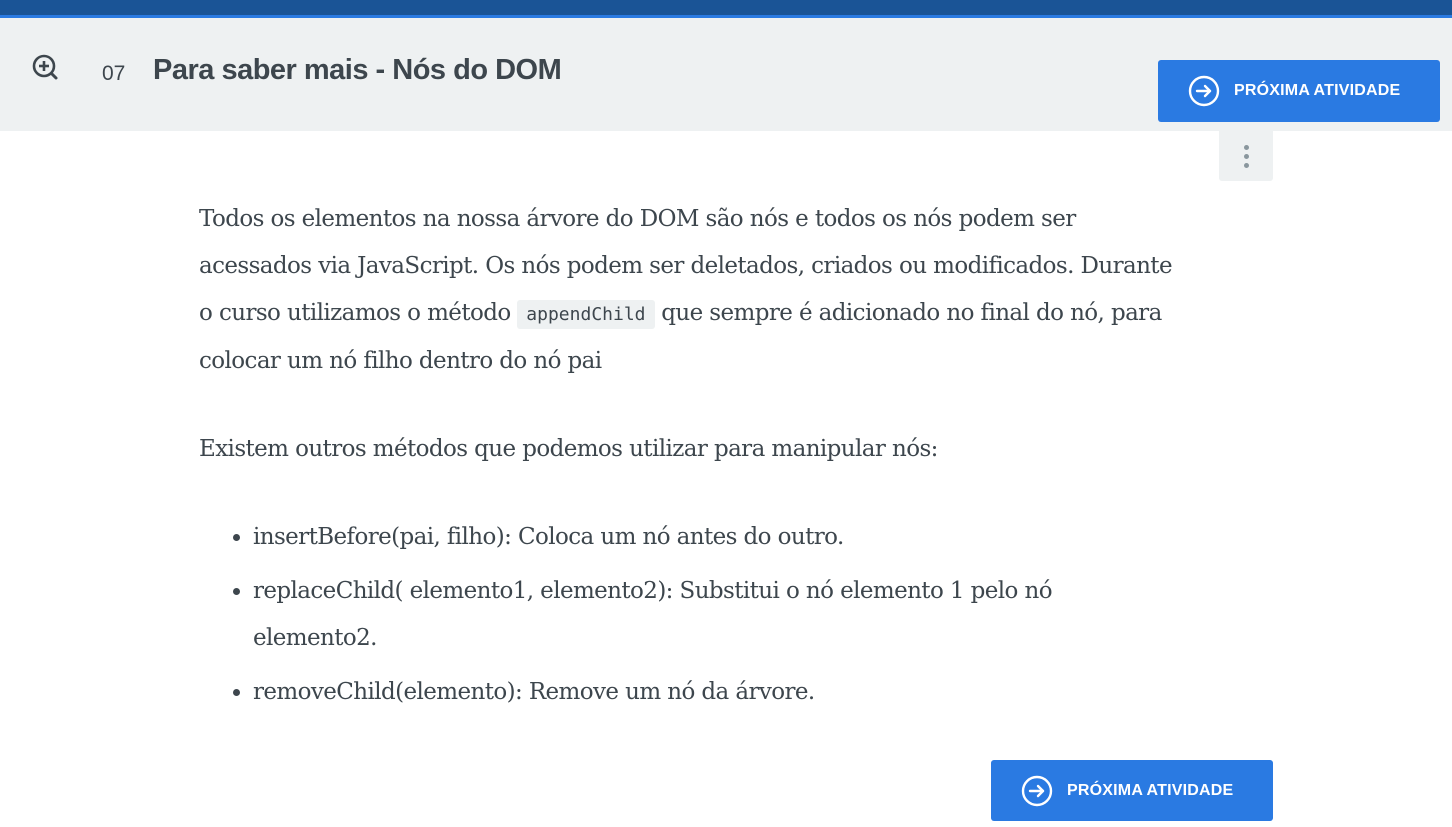 This screenshot has height=827, width=1452. Describe the element at coordinates (726, 9) in the screenshot. I see `top-bar` at that location.